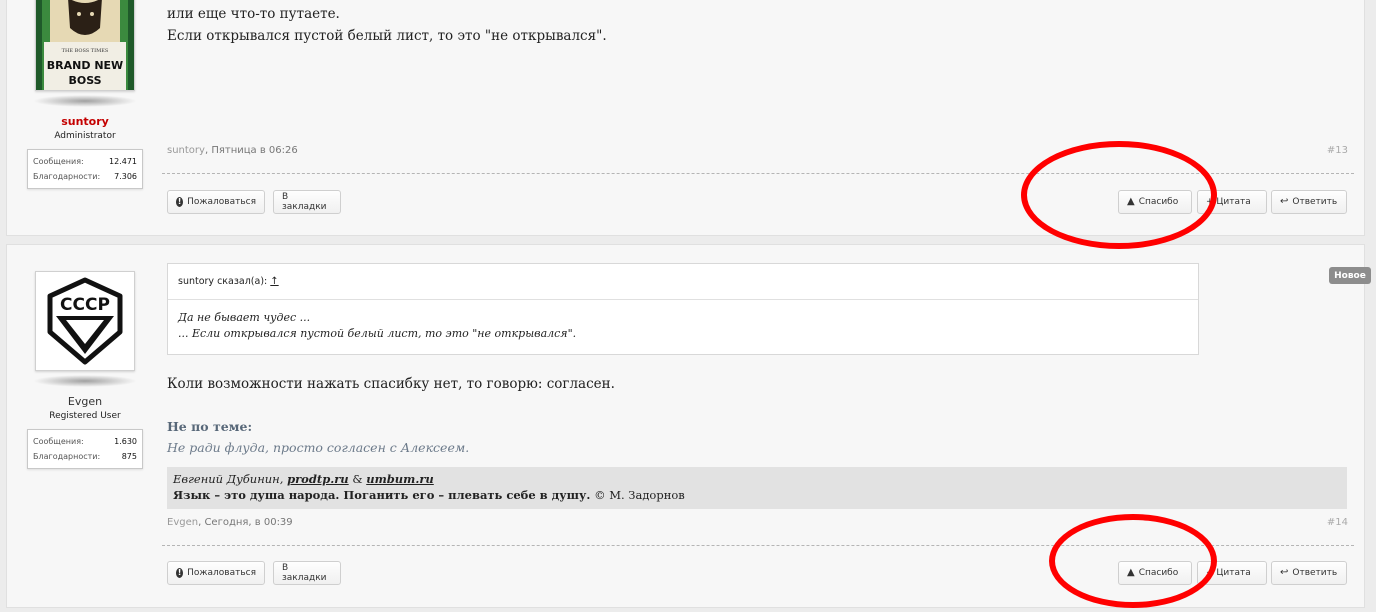  Describe the element at coordinates (223, 281) in the screenshot. I see `quote-author: suntory сказал(а):` at that location.